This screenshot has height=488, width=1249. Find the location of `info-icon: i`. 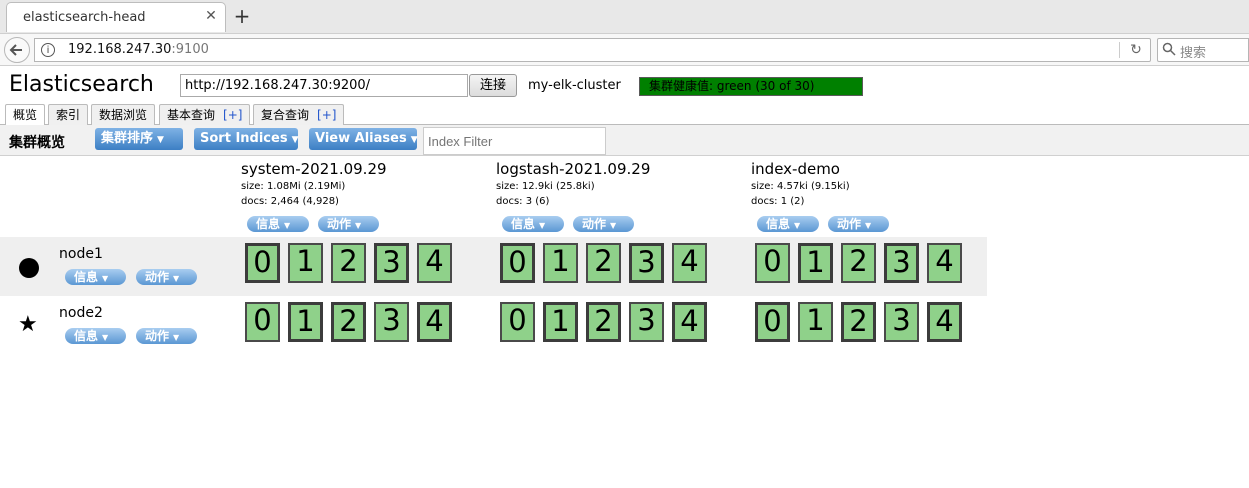

info-icon: i is located at coordinates (48, 50).